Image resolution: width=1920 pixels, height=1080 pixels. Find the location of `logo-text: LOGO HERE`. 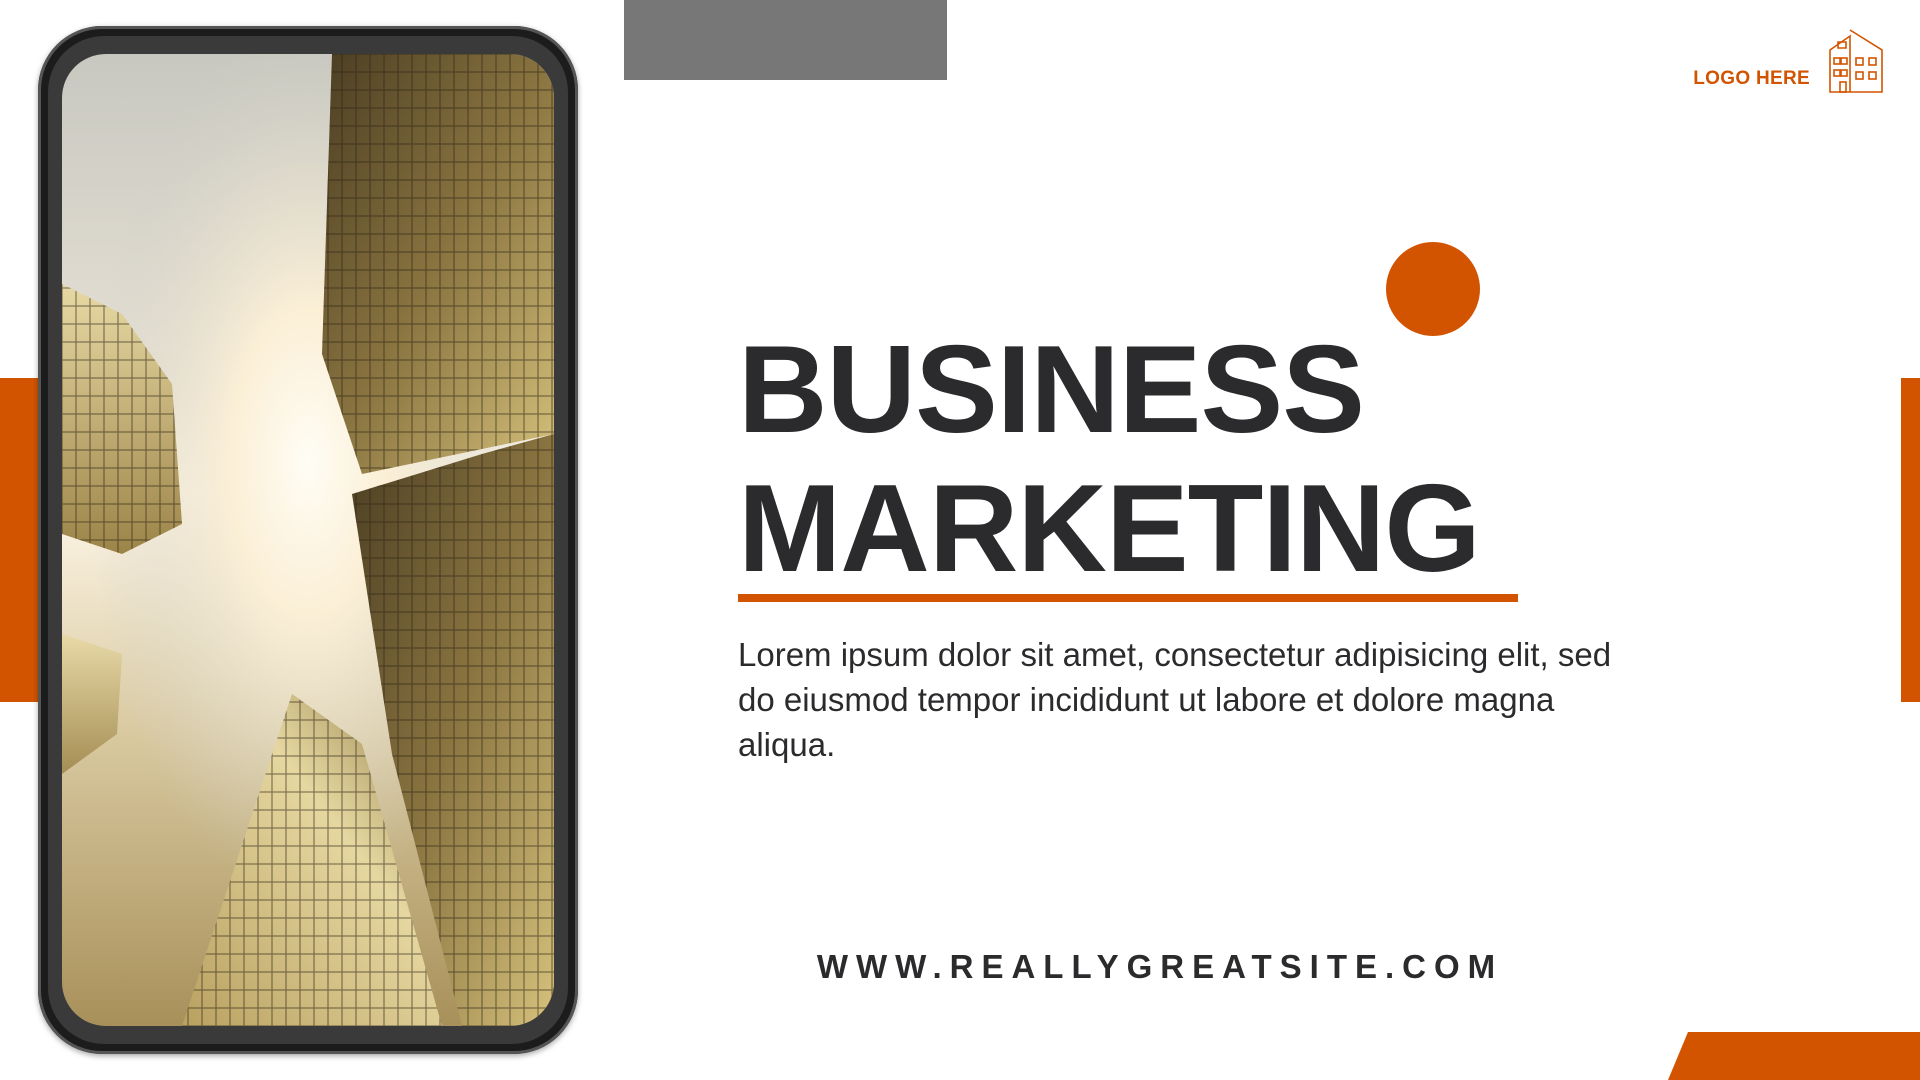

logo-text: LOGO HERE is located at coordinates (1751, 78).